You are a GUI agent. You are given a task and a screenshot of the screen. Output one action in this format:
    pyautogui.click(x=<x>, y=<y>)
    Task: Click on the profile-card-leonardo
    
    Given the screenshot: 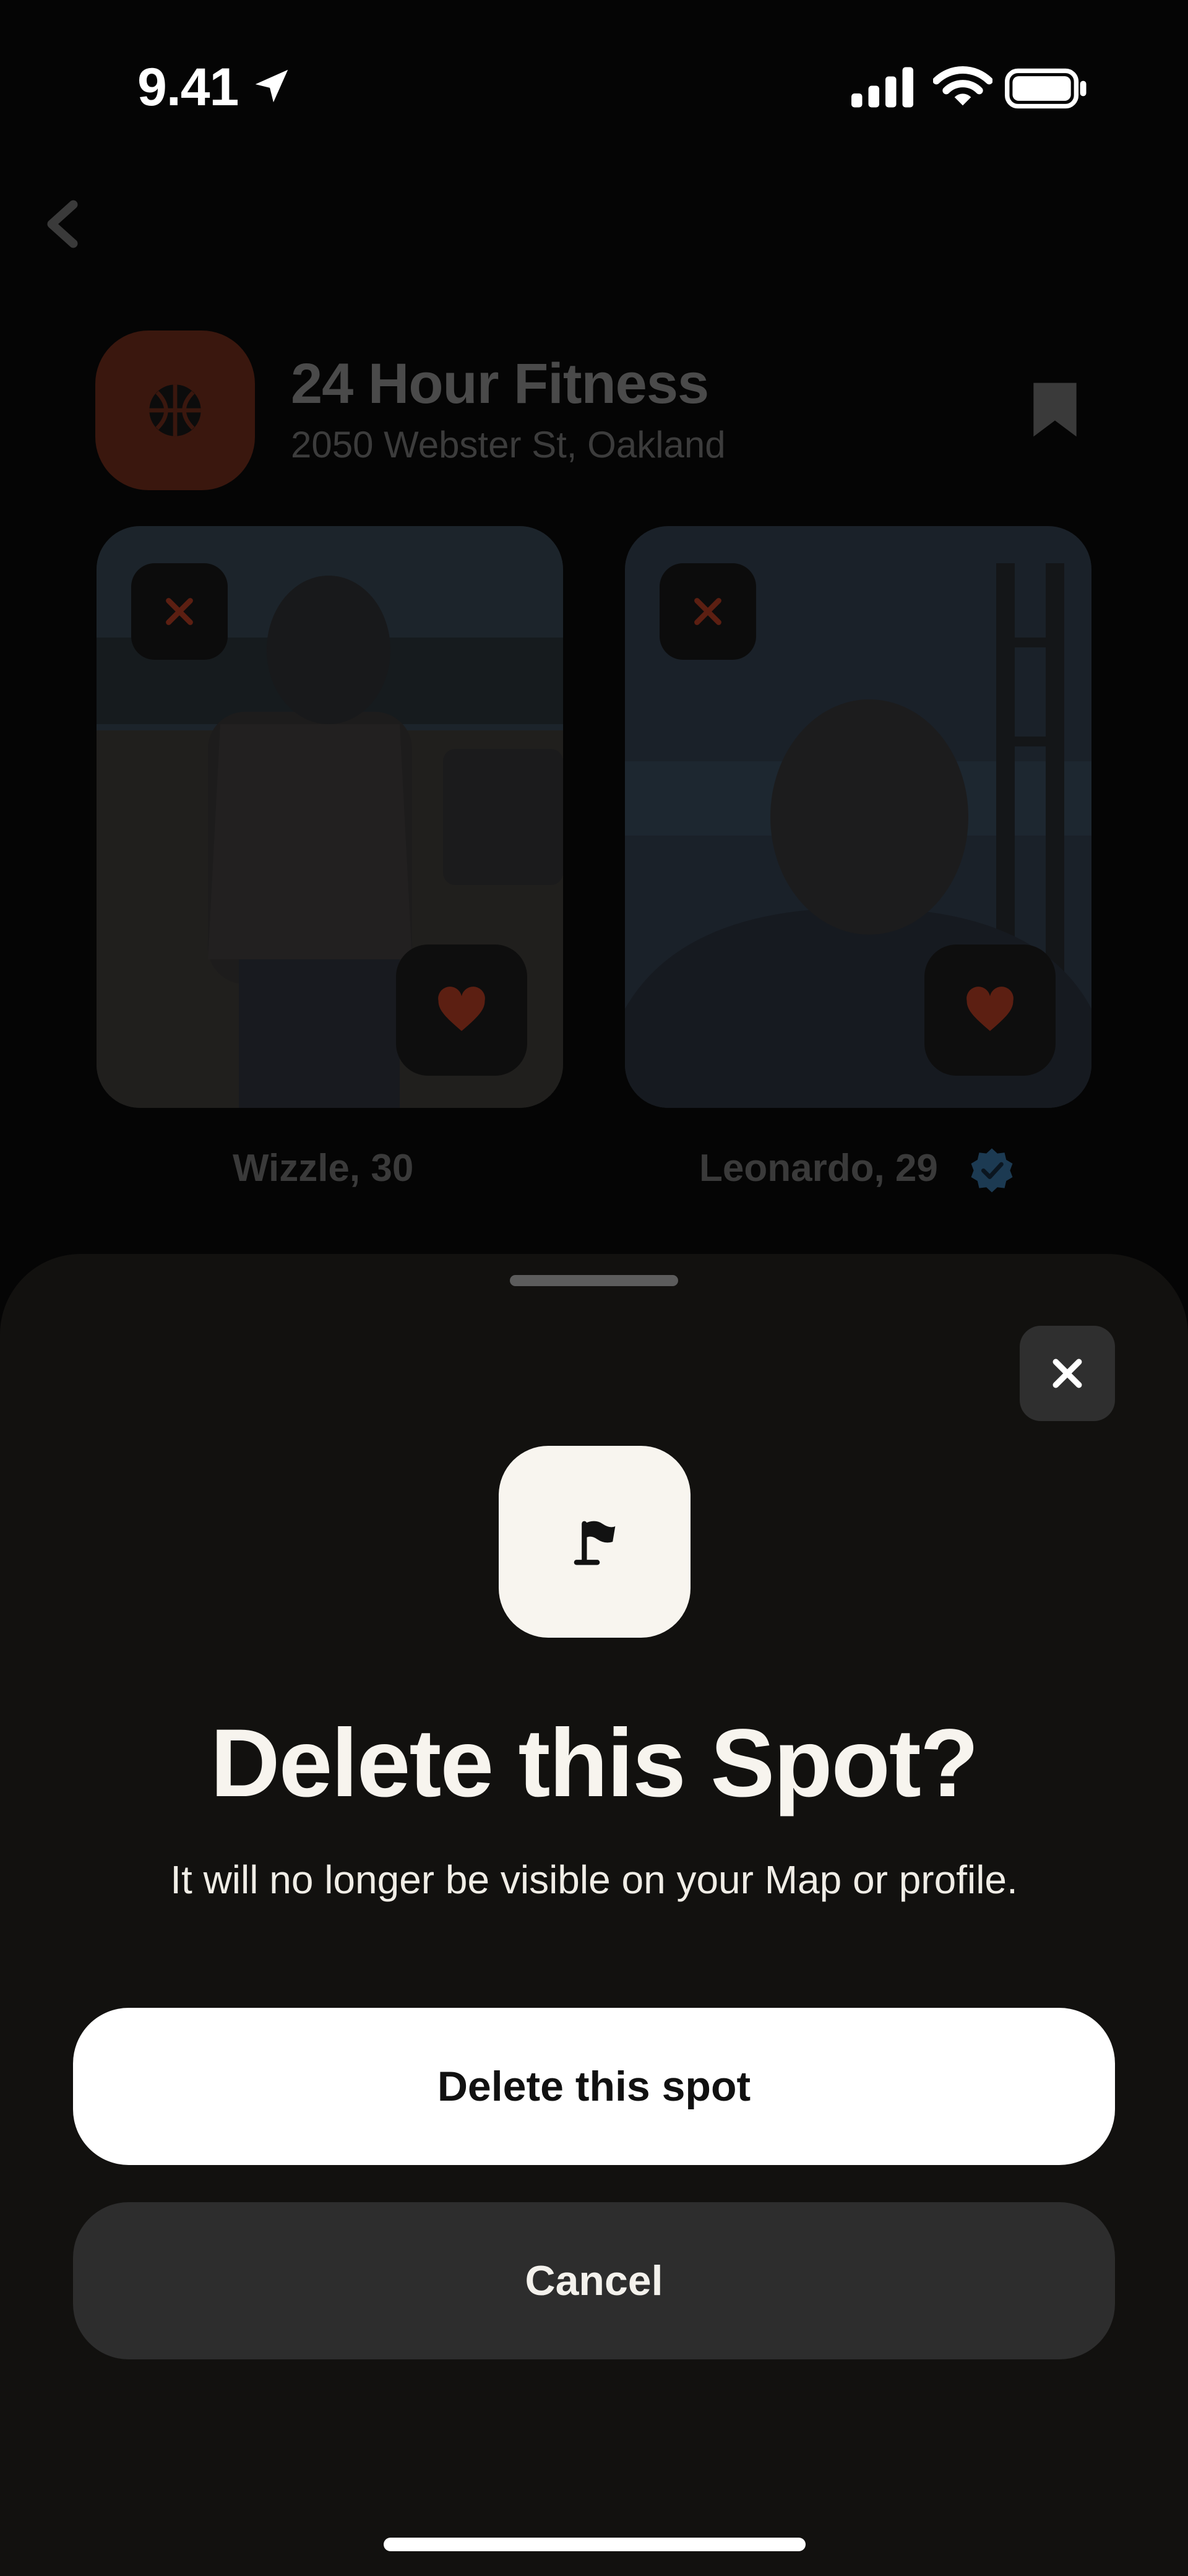 What is the action you would take?
    pyautogui.click(x=858, y=817)
    